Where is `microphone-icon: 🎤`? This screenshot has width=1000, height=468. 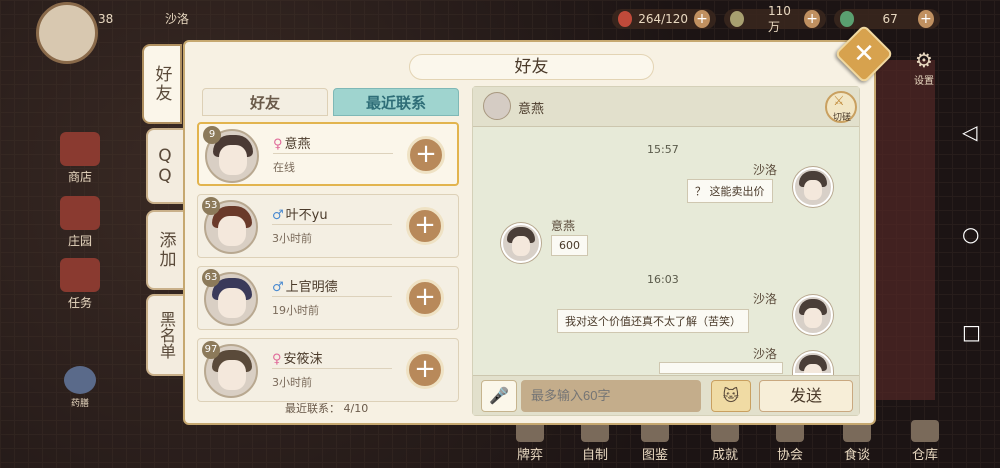 microphone-icon: 🎤 is located at coordinates (499, 395).